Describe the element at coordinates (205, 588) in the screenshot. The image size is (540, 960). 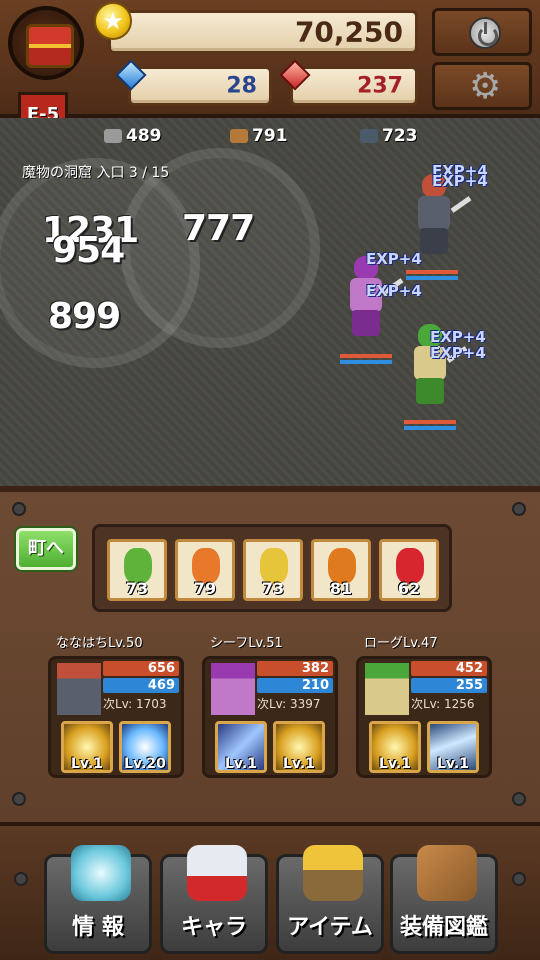
I see `crop-count: 79` at that location.